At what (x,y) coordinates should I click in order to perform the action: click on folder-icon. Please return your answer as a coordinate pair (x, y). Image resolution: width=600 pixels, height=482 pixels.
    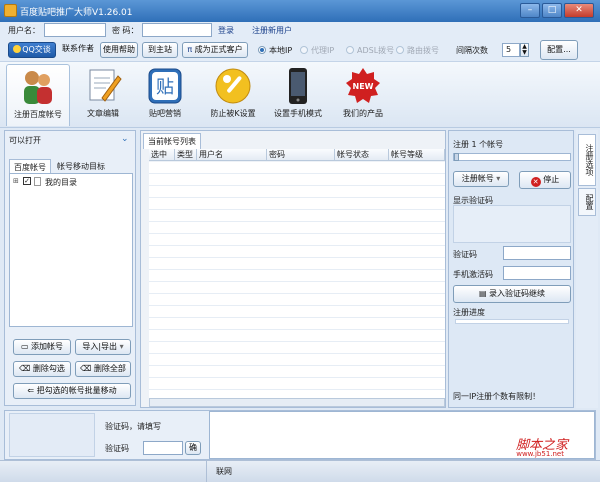
    Looking at the image, I should click on (37, 181).